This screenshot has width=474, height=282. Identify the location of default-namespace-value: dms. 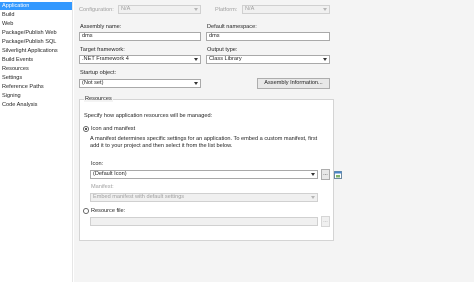
(214, 36).